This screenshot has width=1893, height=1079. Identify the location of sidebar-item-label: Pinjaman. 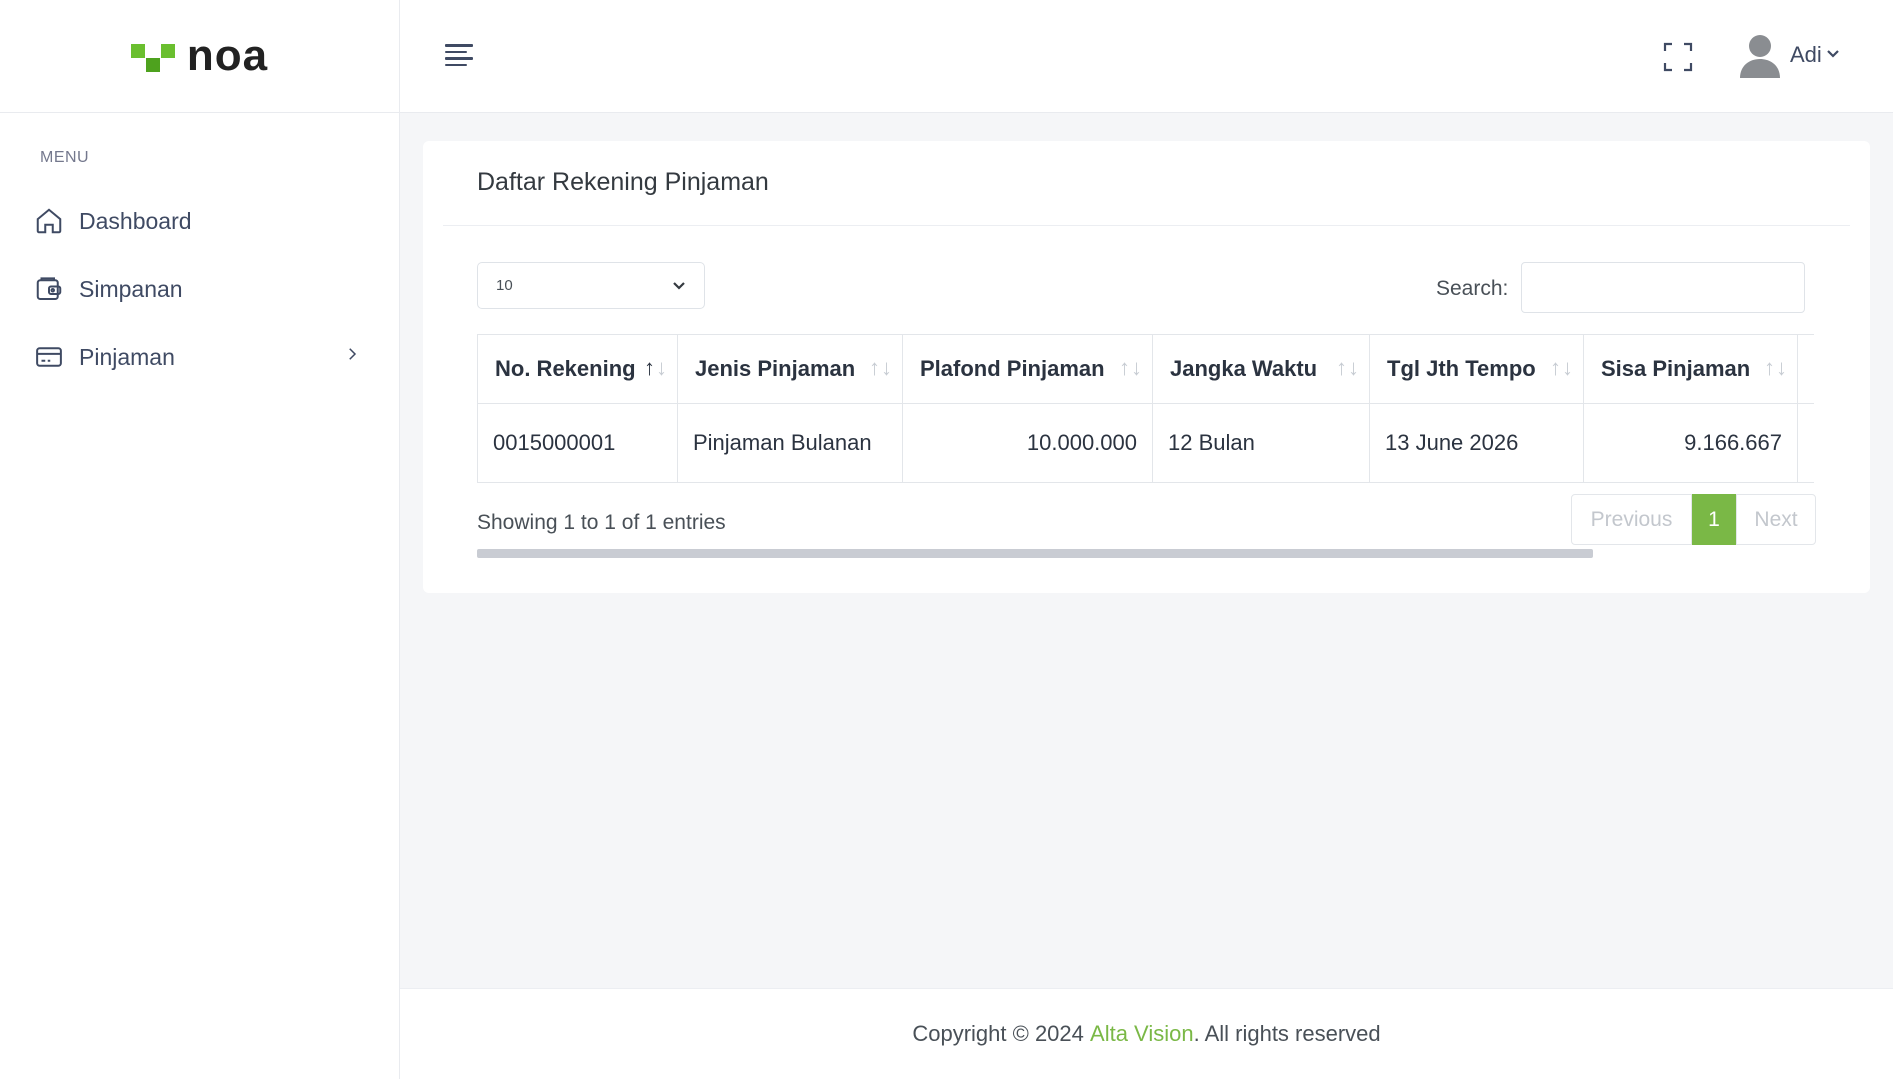
(127, 356).